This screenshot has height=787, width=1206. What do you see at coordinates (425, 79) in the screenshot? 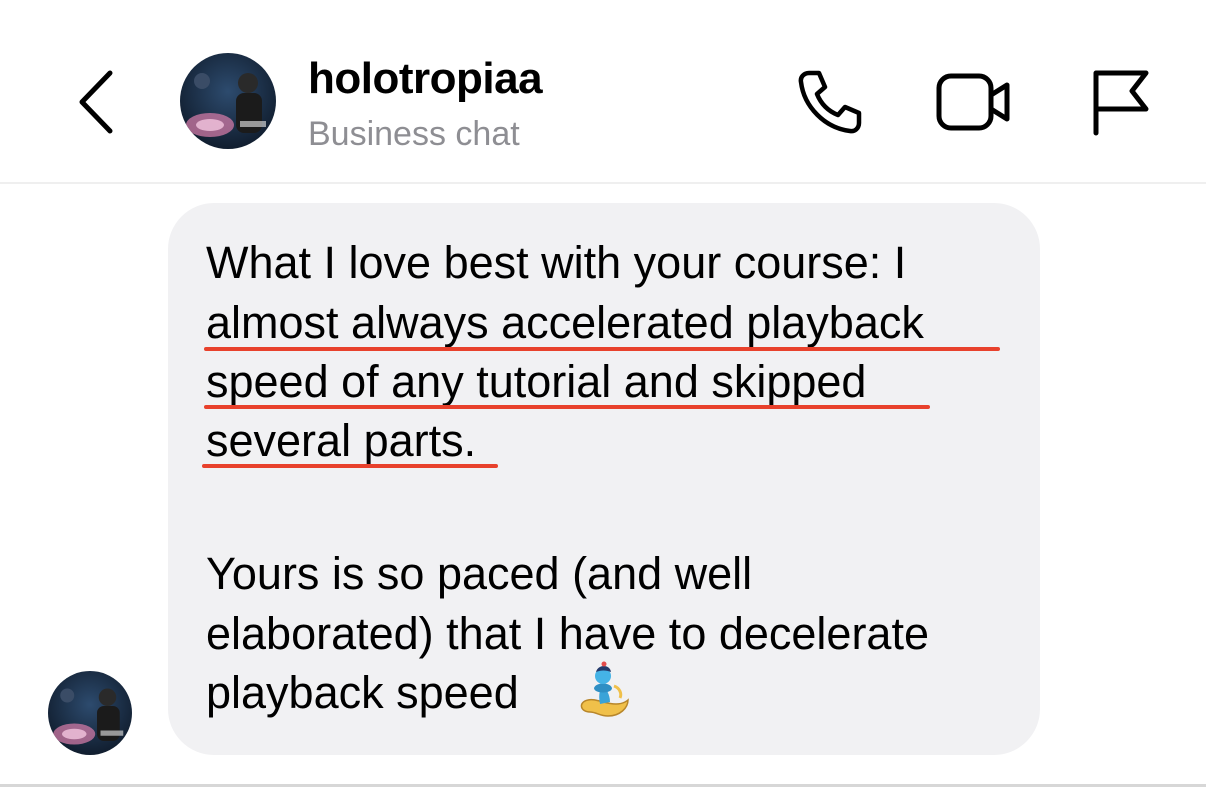
I see `chat-username: holotropiaa` at bounding box center [425, 79].